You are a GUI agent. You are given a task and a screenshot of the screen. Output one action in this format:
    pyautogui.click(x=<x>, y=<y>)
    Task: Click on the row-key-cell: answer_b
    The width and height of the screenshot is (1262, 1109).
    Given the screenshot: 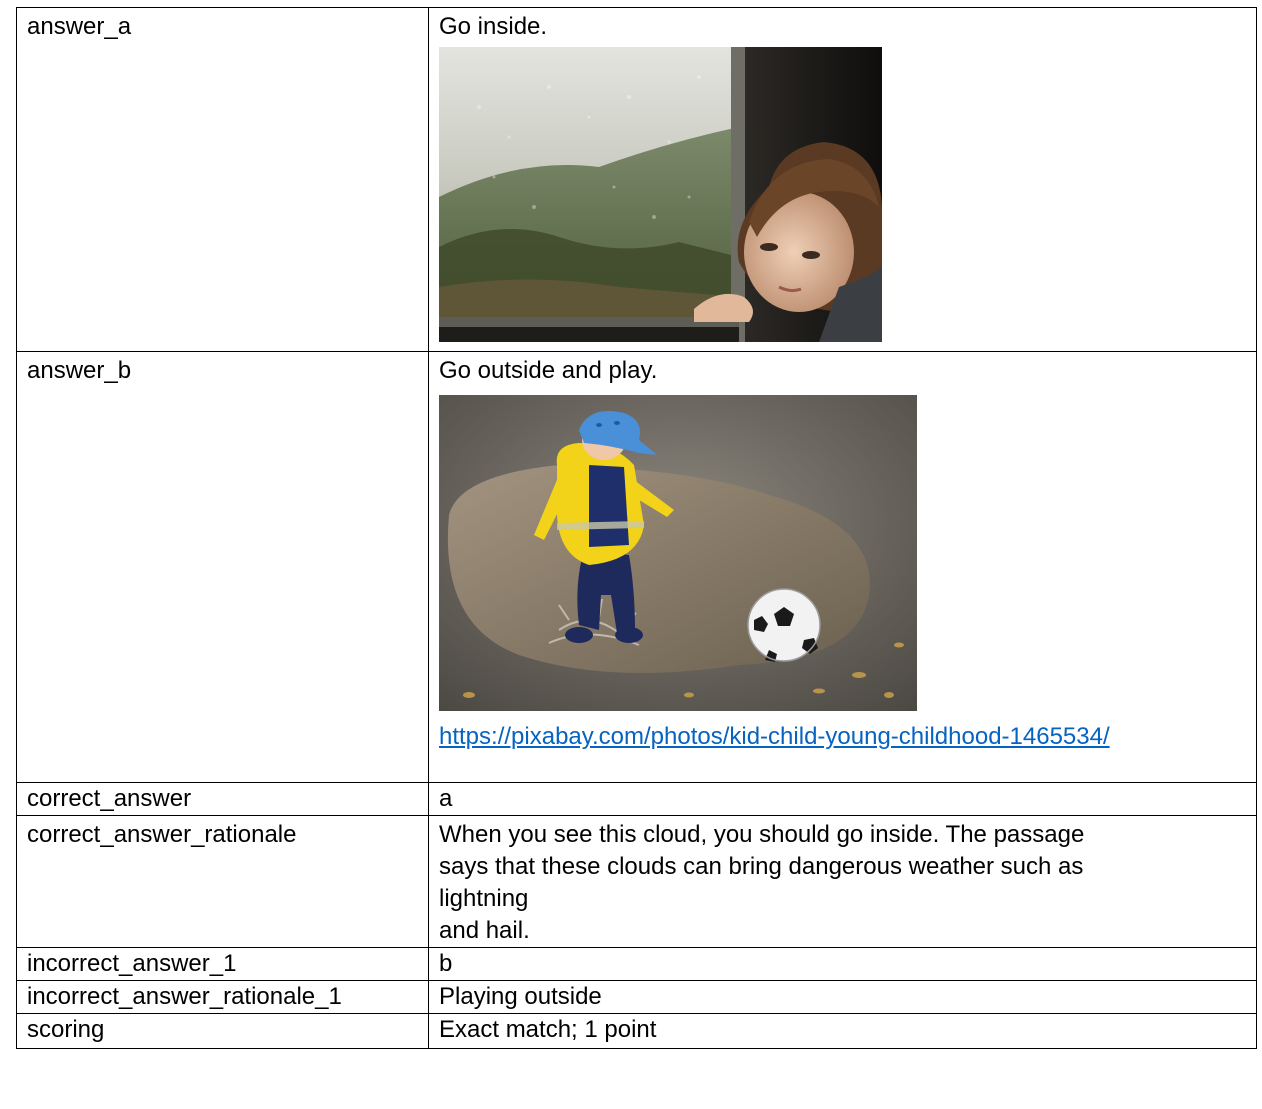 What is the action you would take?
    pyautogui.click(x=222, y=567)
    